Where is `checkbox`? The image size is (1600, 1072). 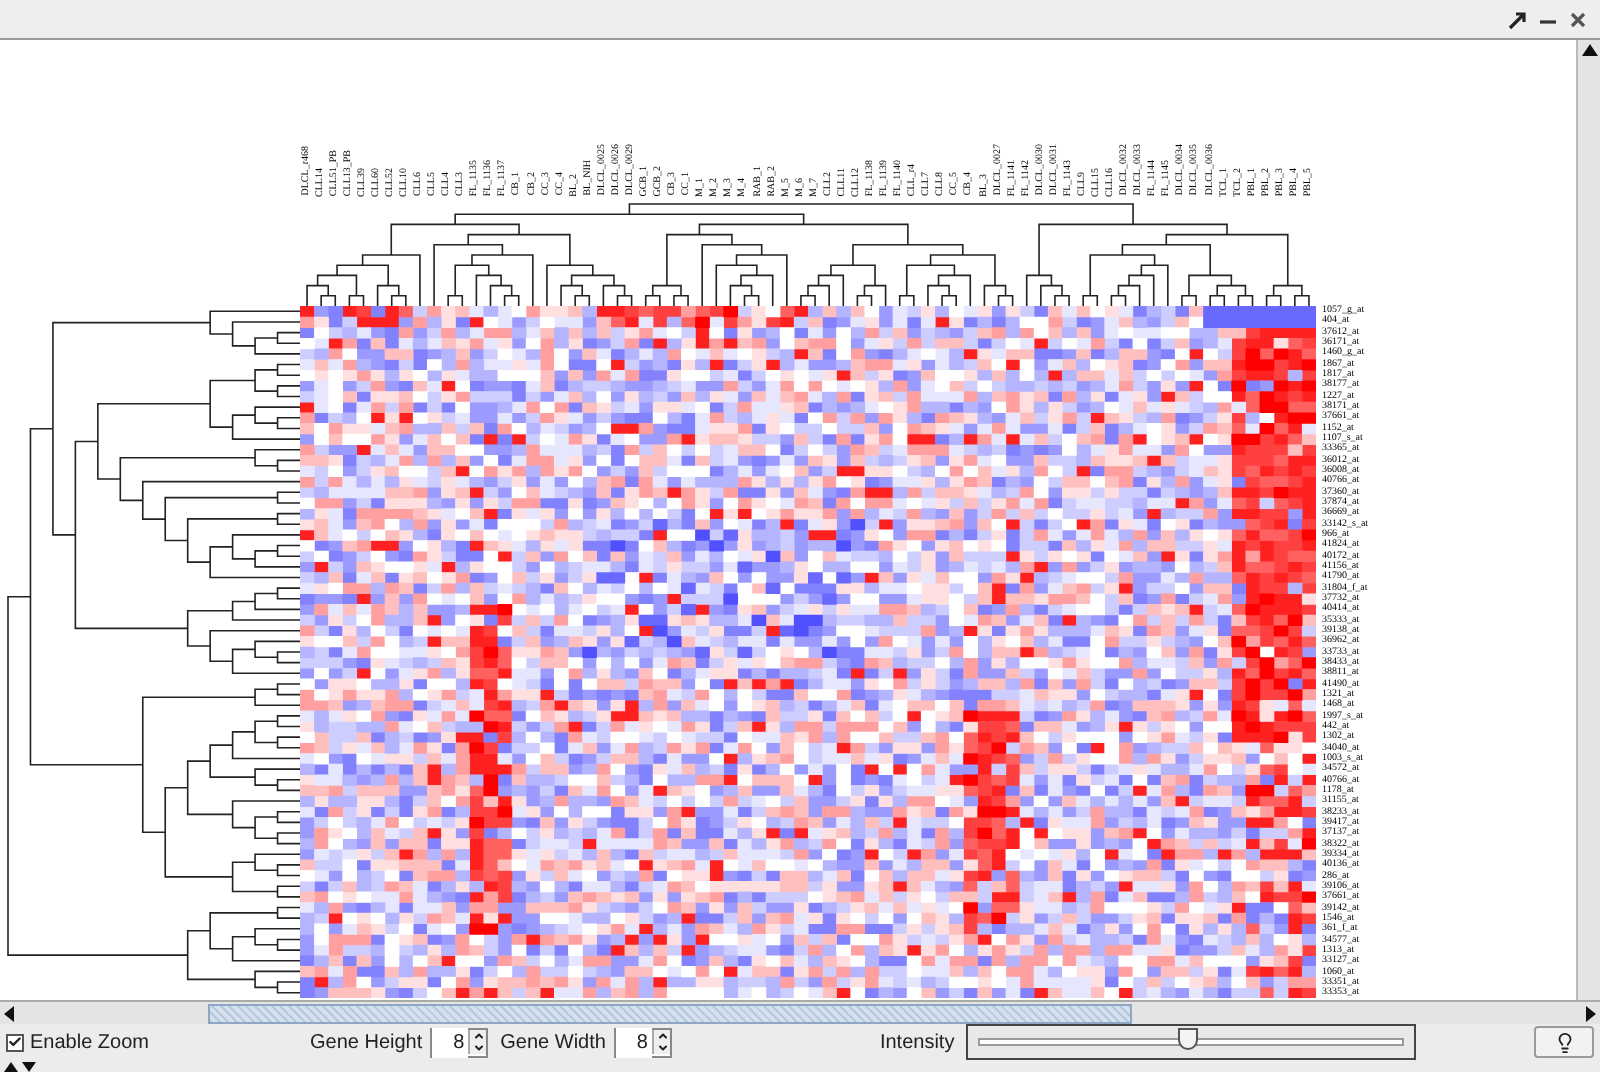 checkbox is located at coordinates (15, 1042).